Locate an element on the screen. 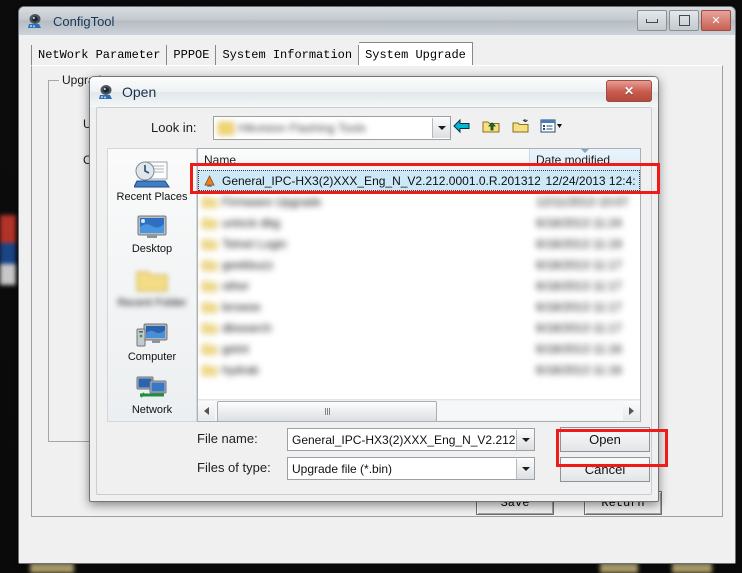 This screenshot has height=573, width=742. close-icon: ✕ is located at coordinates (629, 91).